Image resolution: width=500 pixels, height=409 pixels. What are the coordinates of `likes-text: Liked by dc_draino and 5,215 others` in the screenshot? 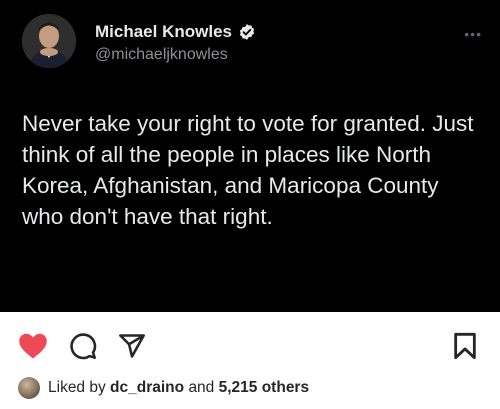 It's located at (178, 388).